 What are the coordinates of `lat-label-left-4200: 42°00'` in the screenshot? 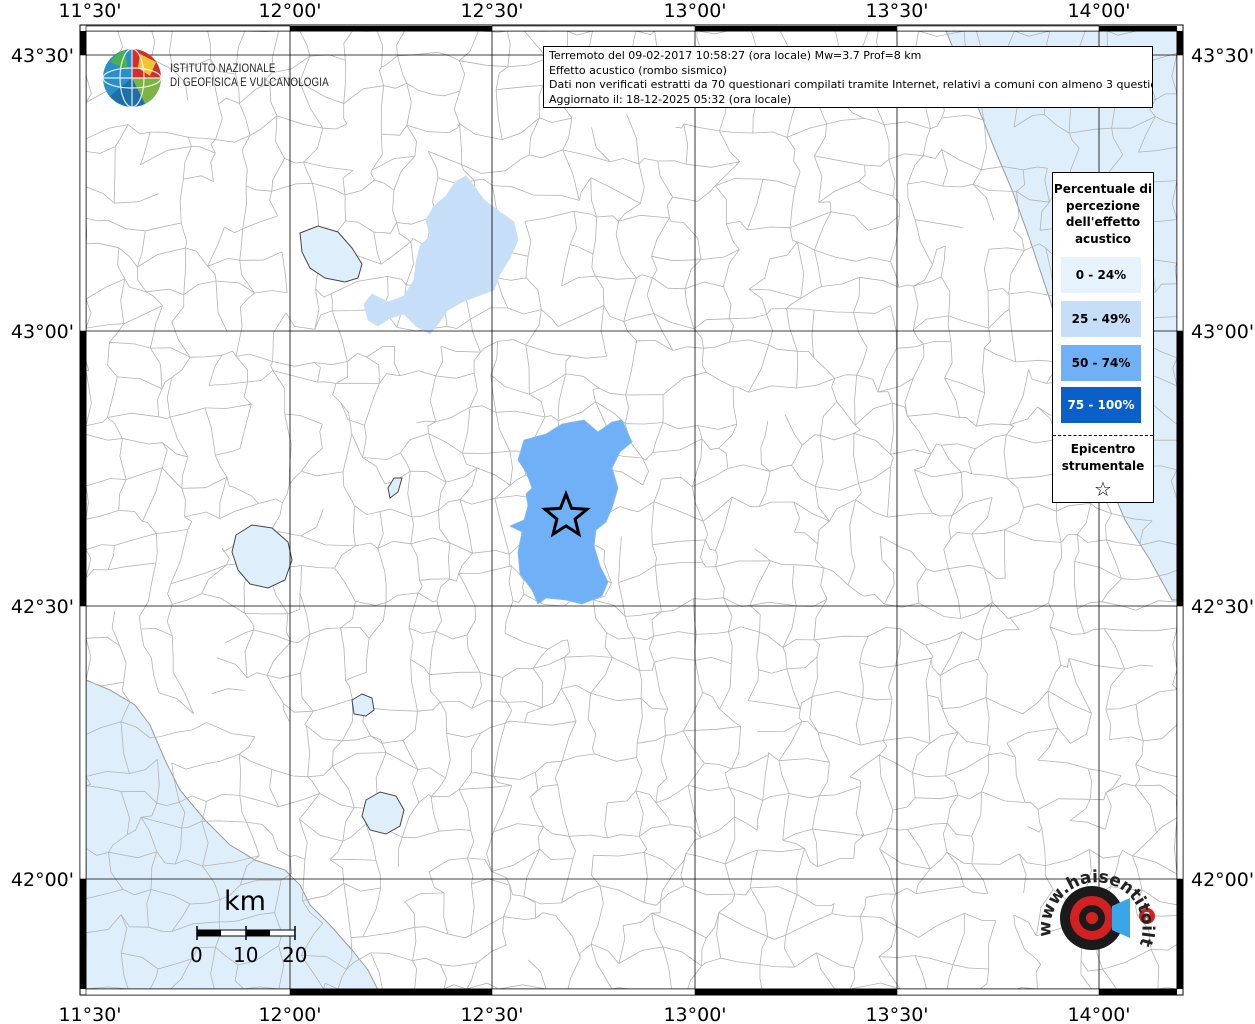 It's located at (42, 880).